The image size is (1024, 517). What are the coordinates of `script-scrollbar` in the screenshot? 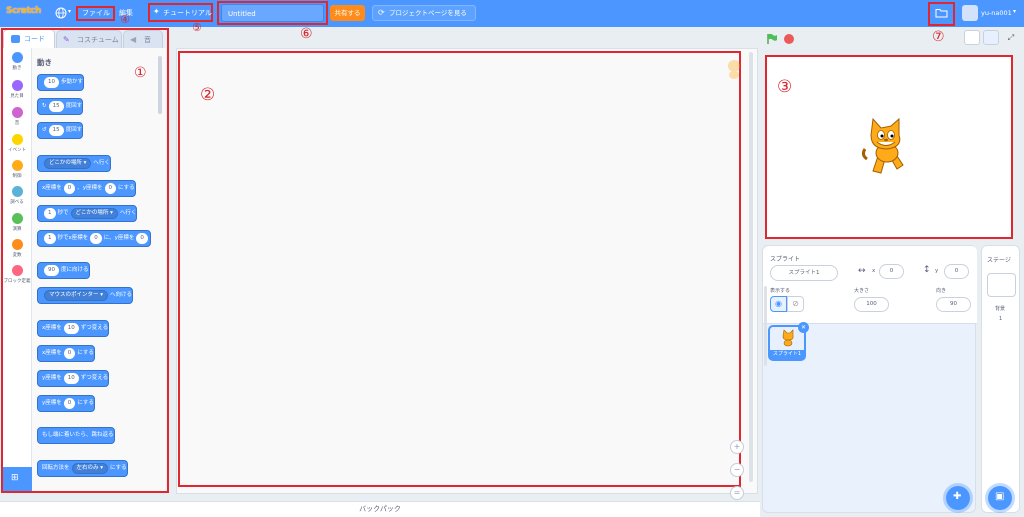 It's located at (751, 267).